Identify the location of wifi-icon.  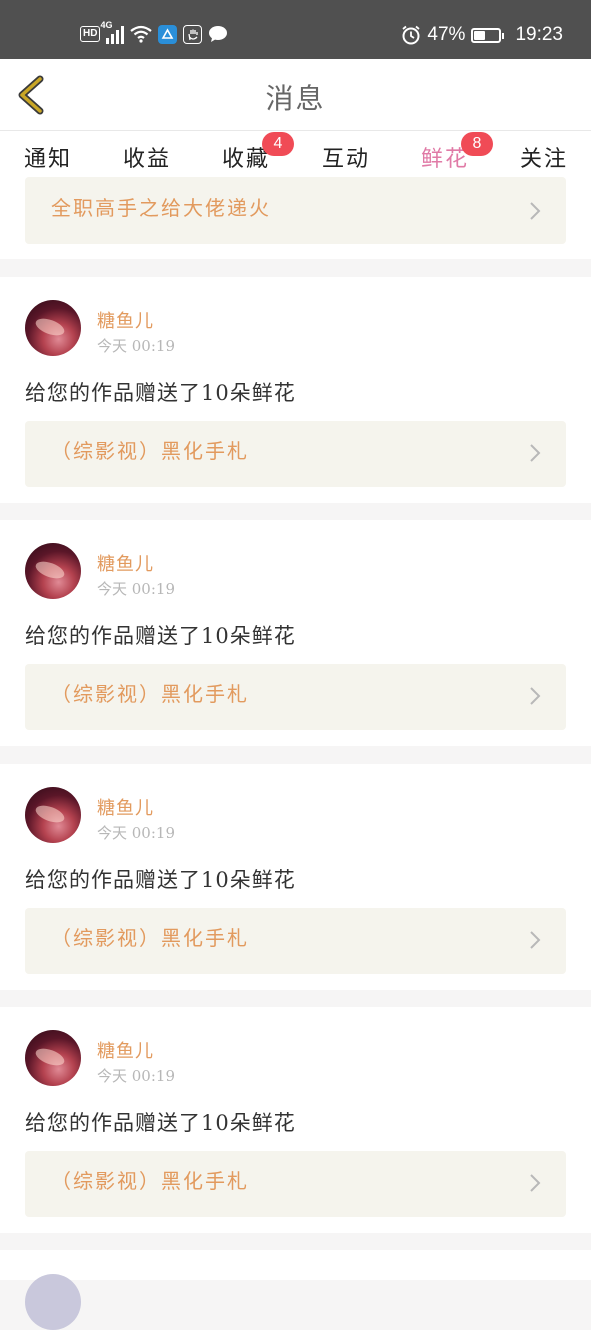
(141, 34).